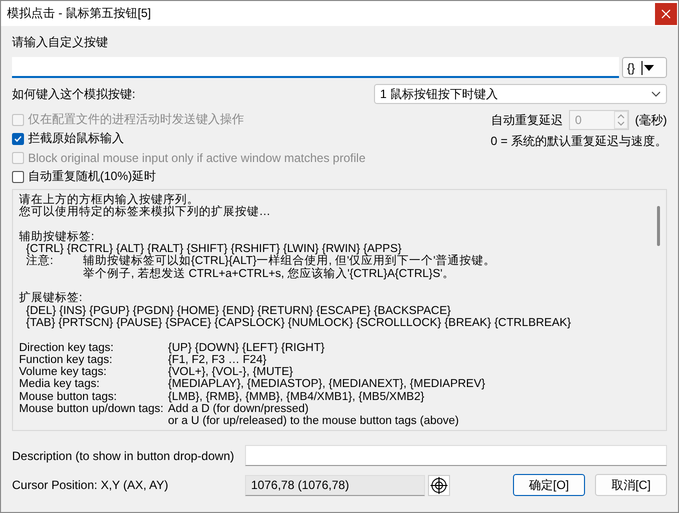 The image size is (679, 513). I want to click on checkbox-label: 仅在配置文件的进程活动时发送键入操作, so click(136, 119).